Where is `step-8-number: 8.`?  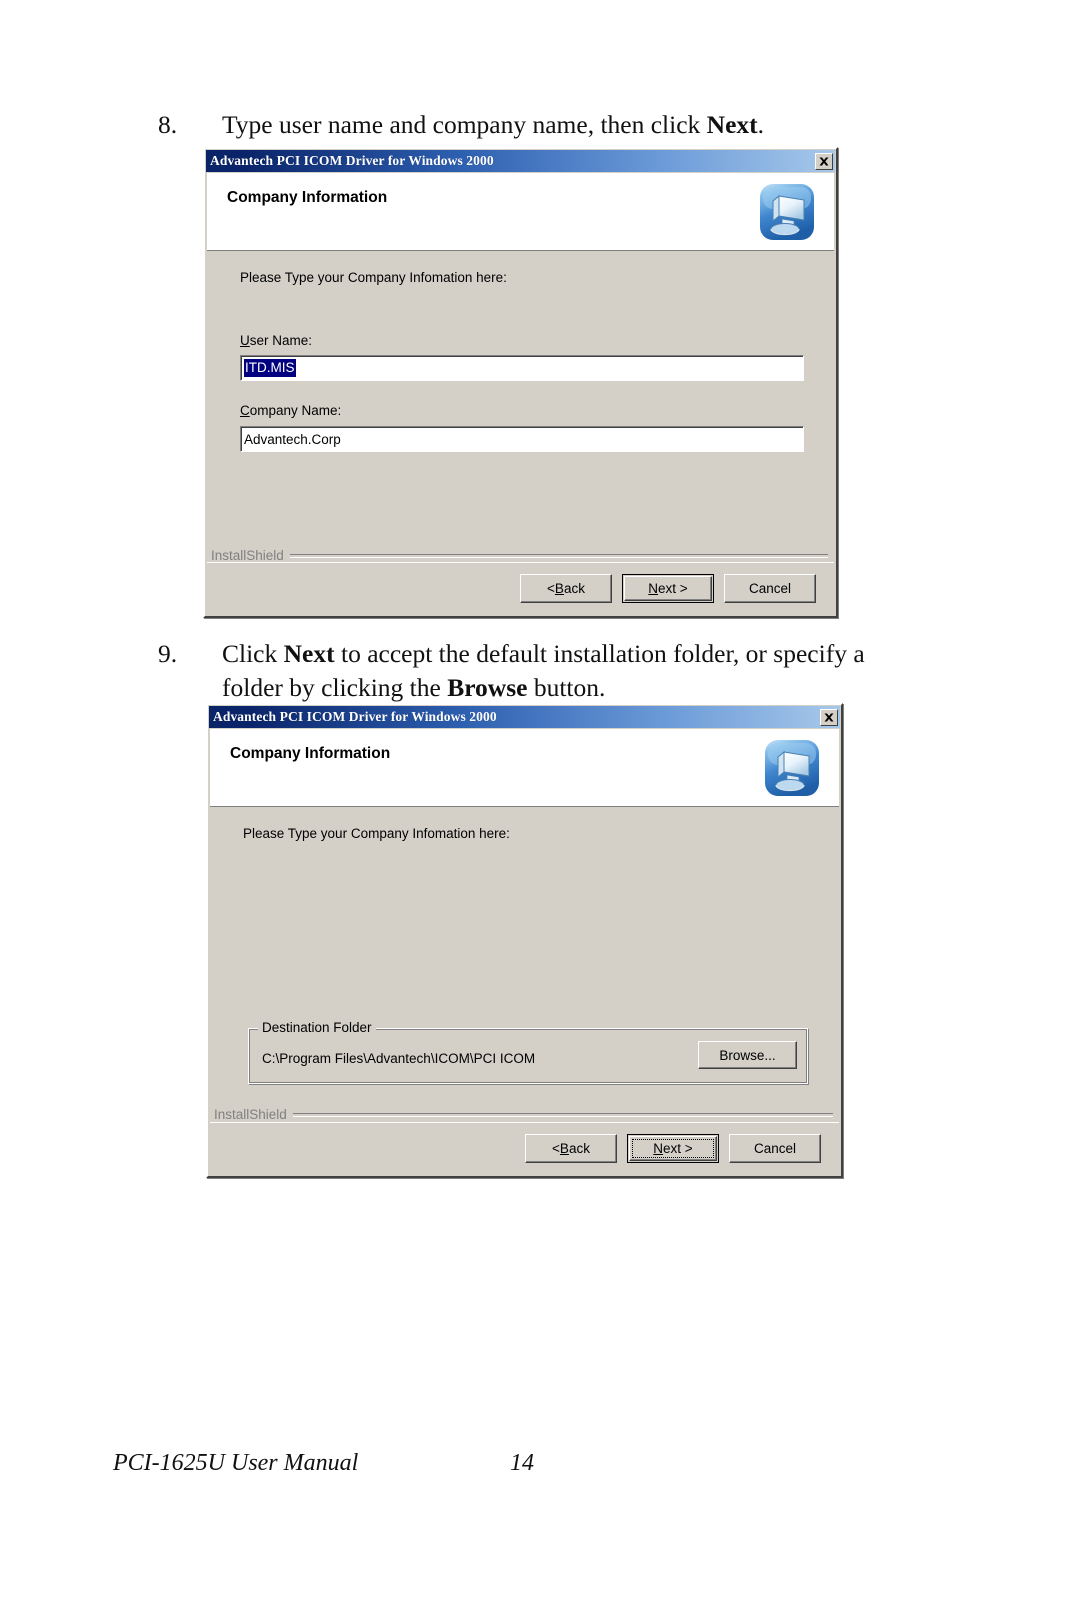
step-8-number: 8. is located at coordinates (168, 124).